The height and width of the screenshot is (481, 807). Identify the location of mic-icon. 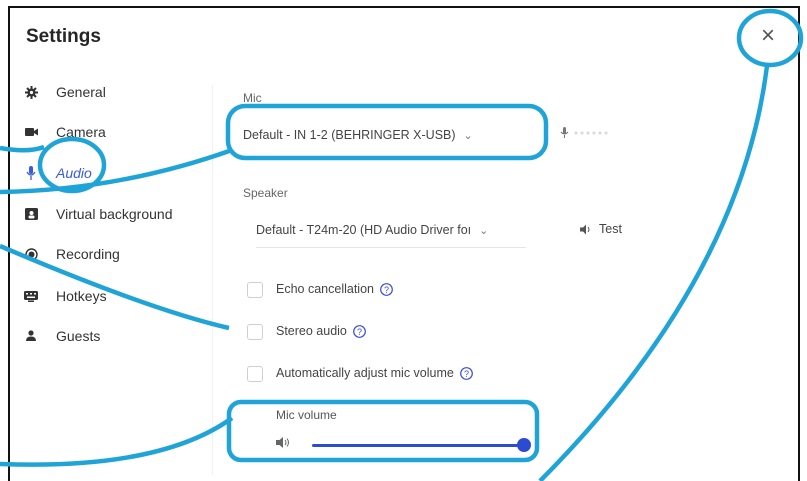
(31, 173).